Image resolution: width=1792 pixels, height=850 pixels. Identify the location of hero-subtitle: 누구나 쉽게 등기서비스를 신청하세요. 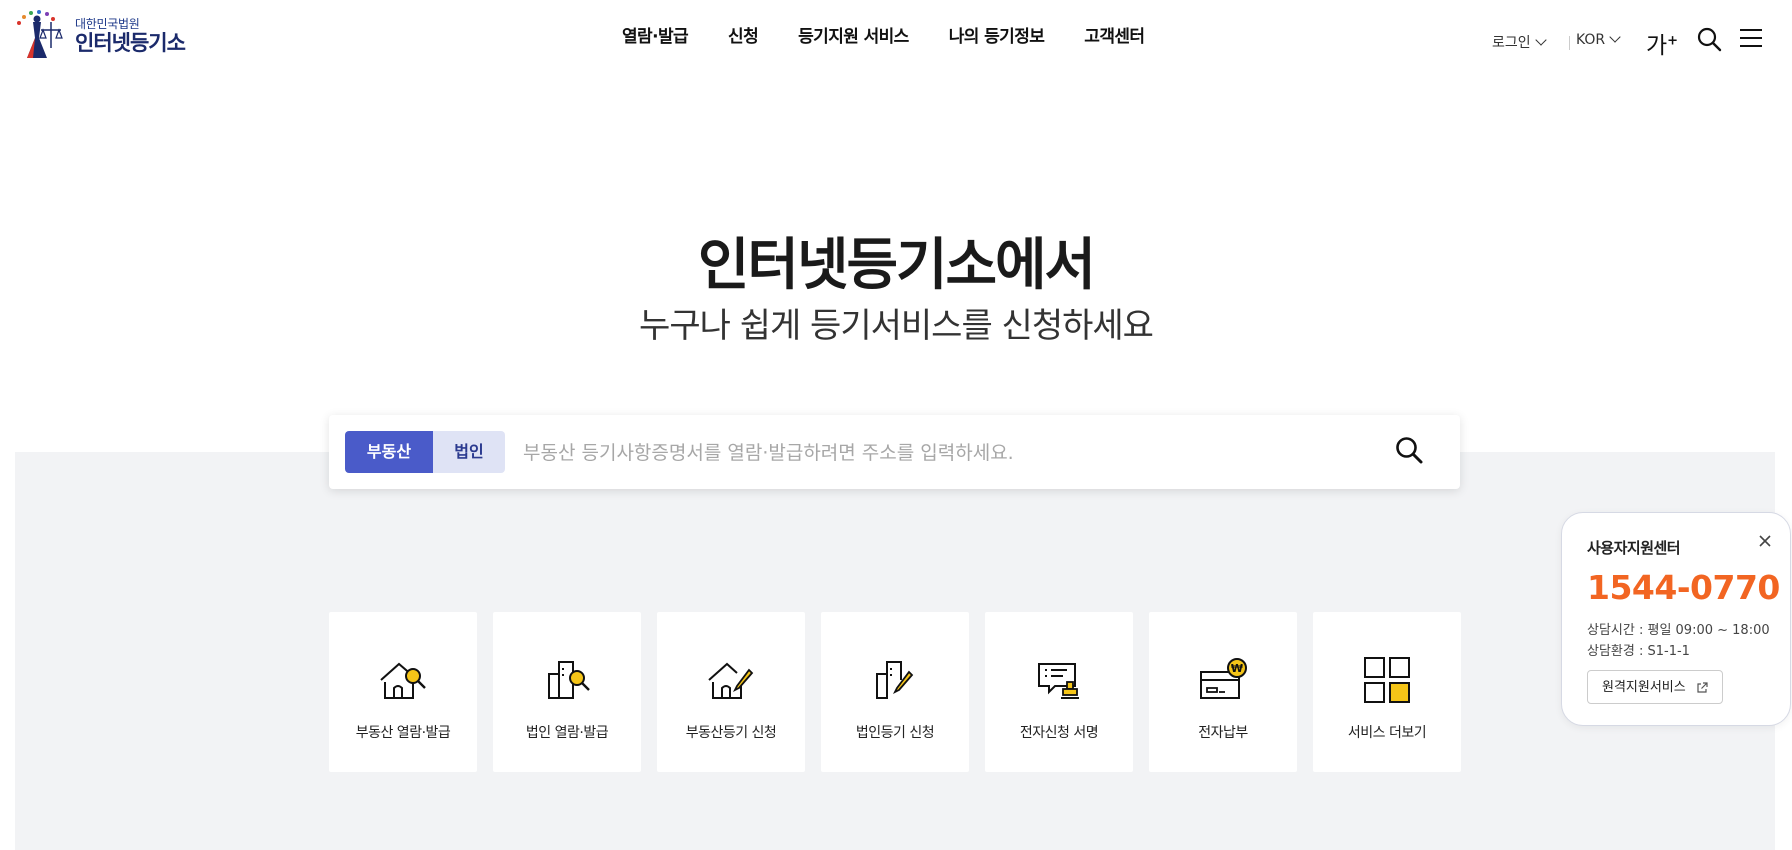
(896, 326).